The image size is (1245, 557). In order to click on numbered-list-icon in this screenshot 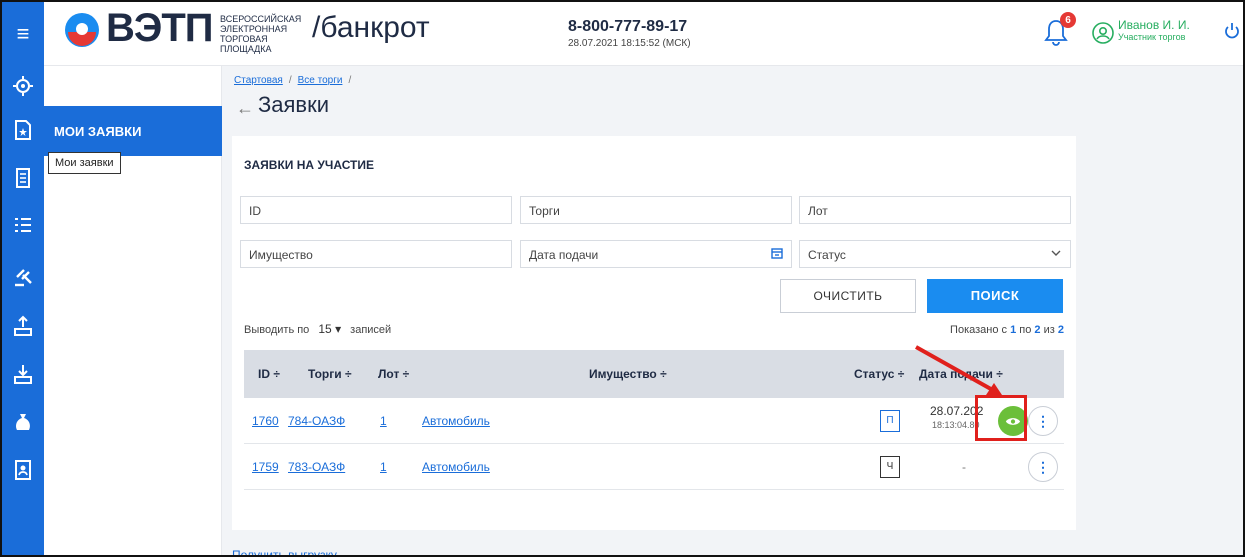, I will do `click(23, 225)`.